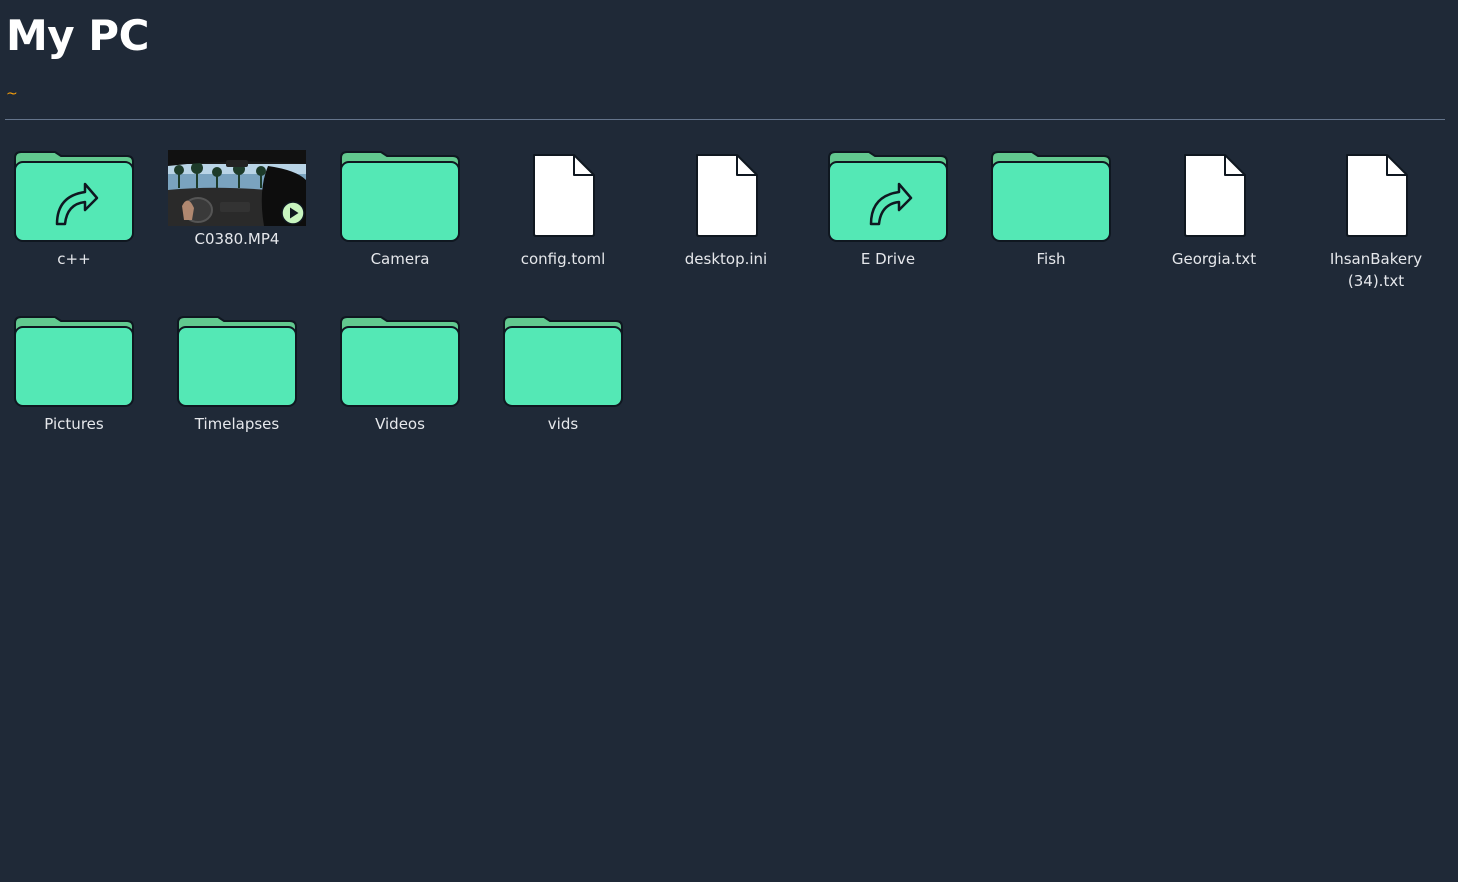  What do you see at coordinates (888, 259) in the screenshot?
I see `item-label: E Drive` at bounding box center [888, 259].